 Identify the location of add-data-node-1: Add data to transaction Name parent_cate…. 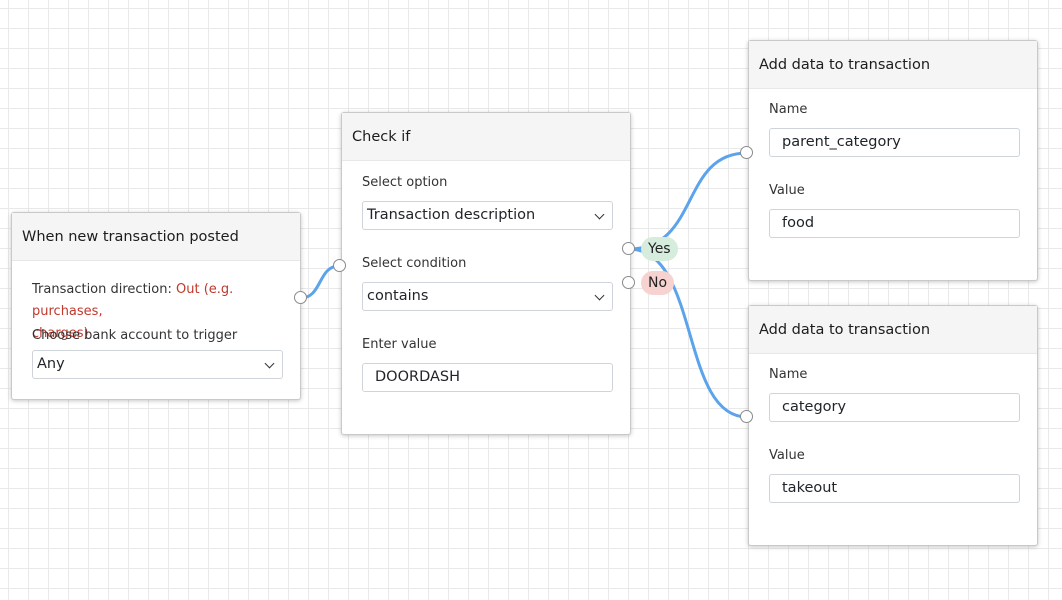
(893, 160).